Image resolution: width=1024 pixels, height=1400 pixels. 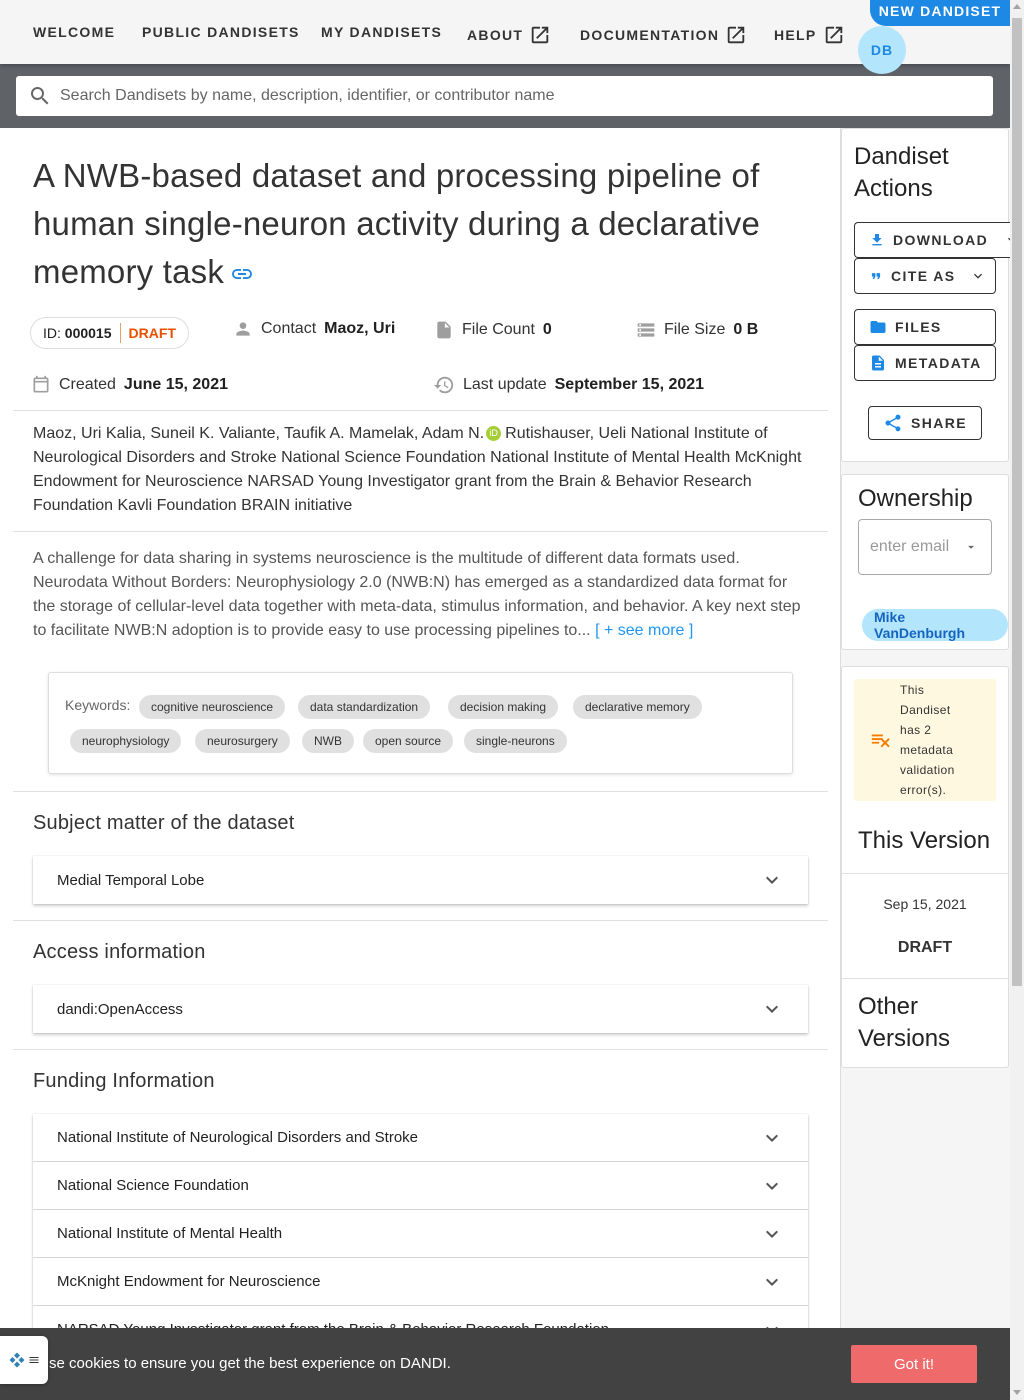 What do you see at coordinates (938, 363) in the screenshot?
I see `metadata-label: METADATA` at bounding box center [938, 363].